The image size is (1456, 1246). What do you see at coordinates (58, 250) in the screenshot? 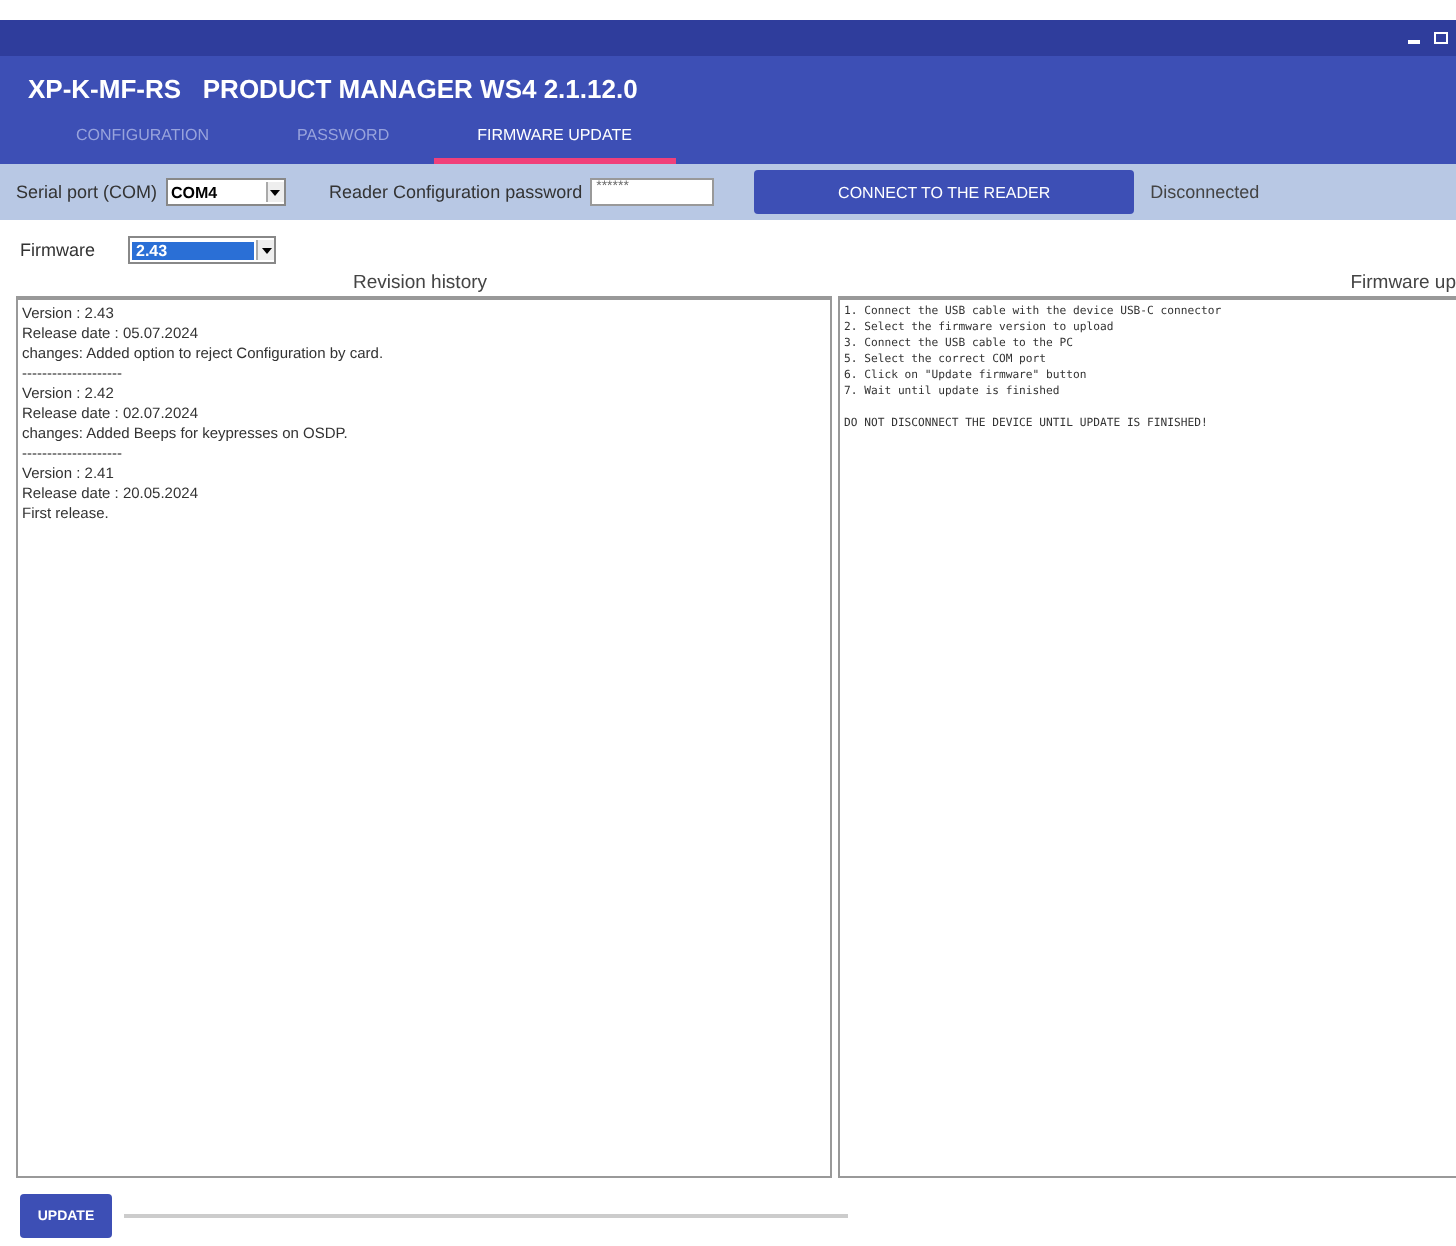
I see `firmware-label: Firmware` at bounding box center [58, 250].